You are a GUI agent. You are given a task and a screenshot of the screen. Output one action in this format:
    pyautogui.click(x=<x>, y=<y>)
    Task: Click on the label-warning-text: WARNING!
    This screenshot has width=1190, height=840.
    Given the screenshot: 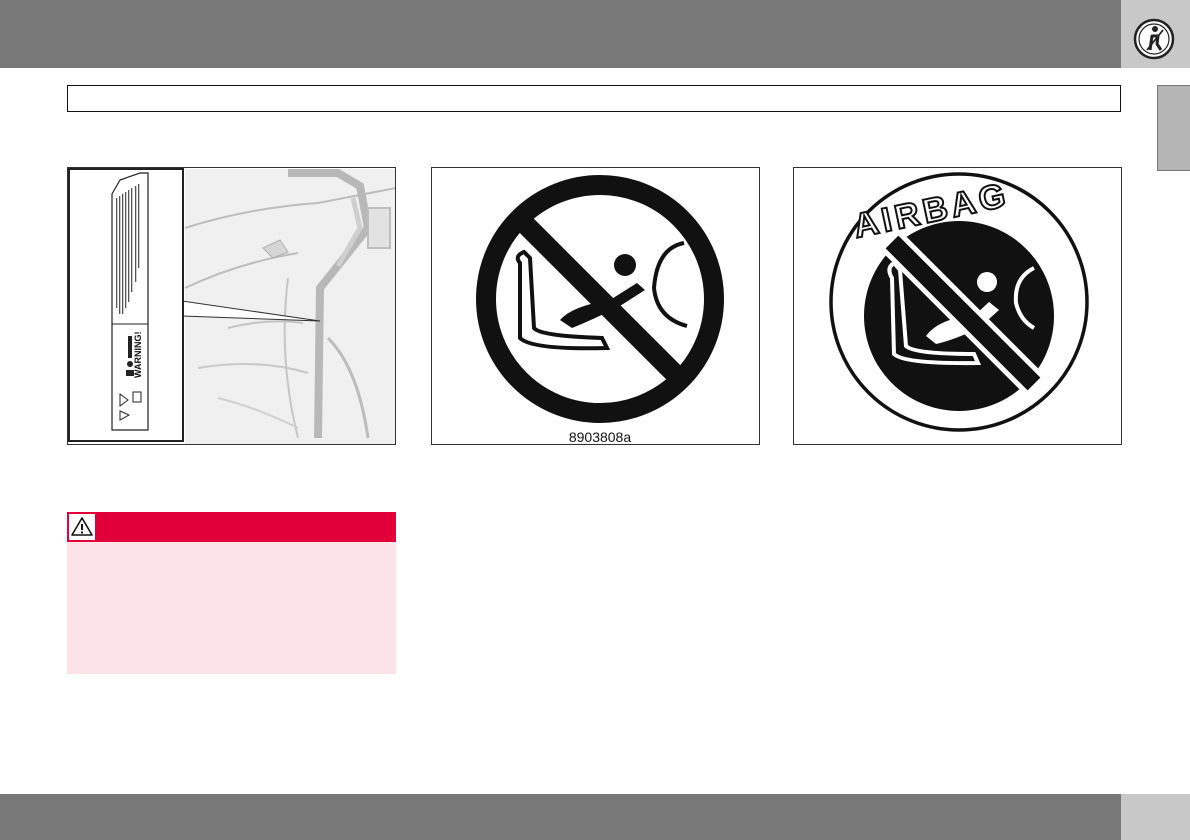 What is the action you would take?
    pyautogui.click(x=138, y=355)
    